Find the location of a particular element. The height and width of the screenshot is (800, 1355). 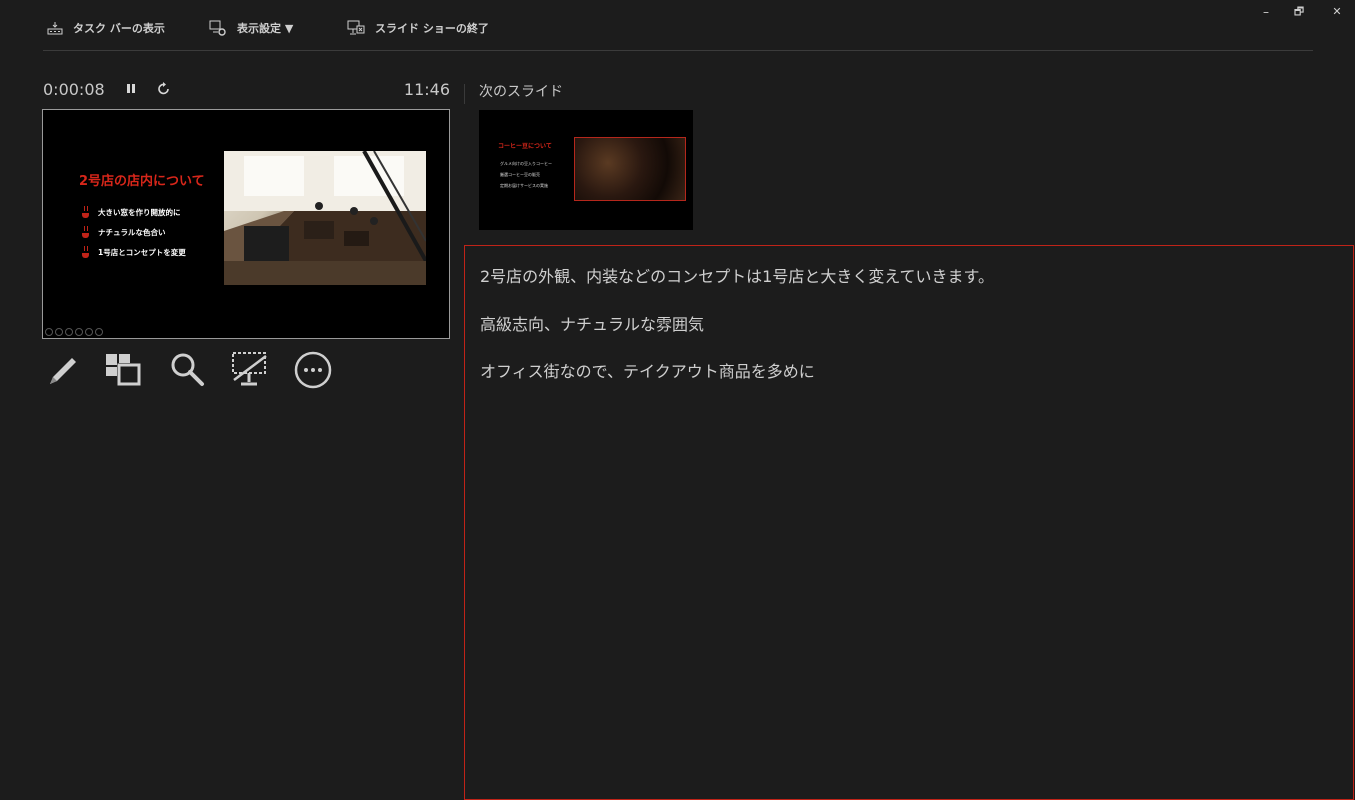

show-taskbar-button: タスク バーの表示 is located at coordinates (106, 28).